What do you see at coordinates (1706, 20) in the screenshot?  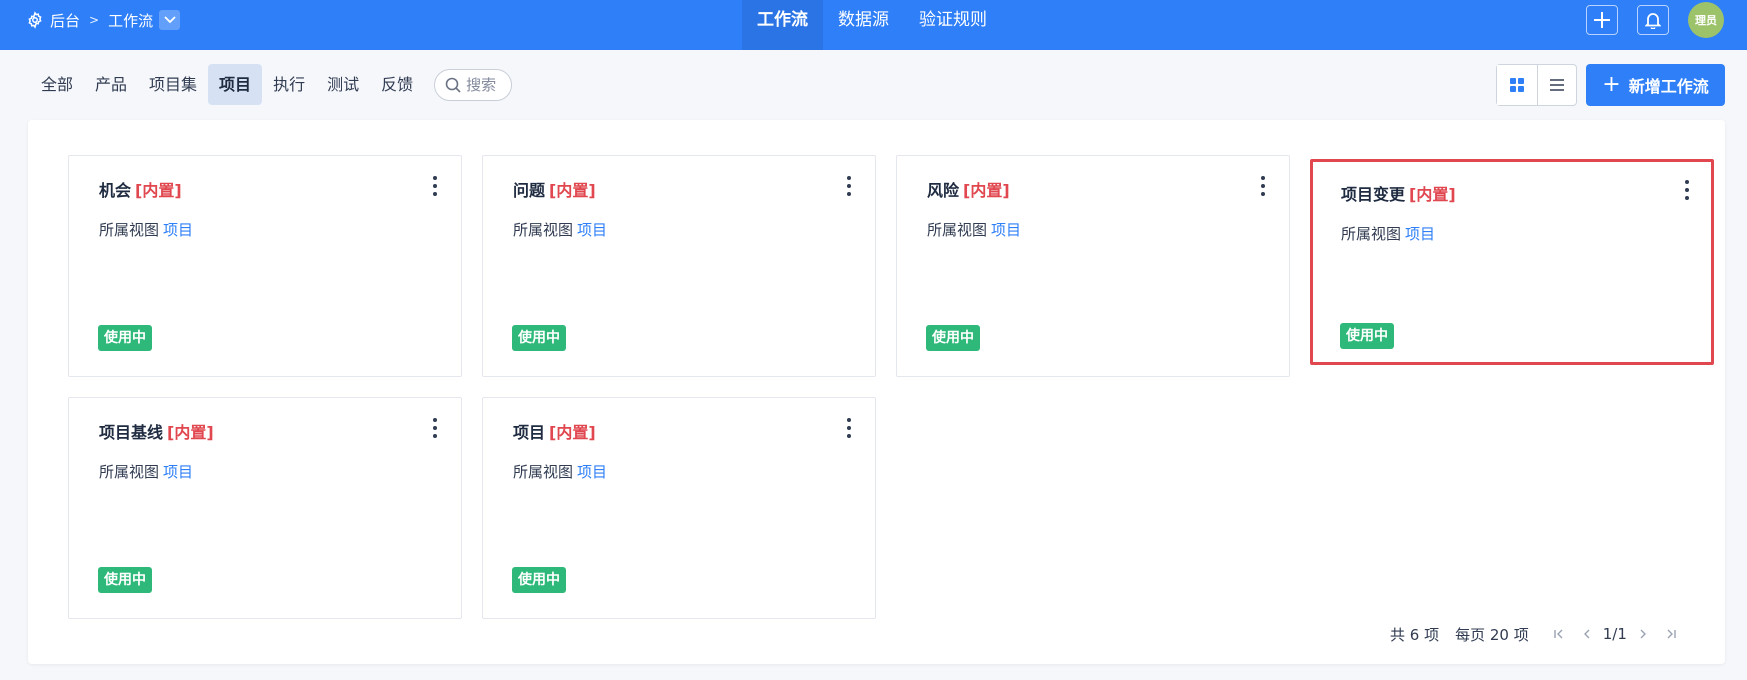 I see `avatar: 理员` at bounding box center [1706, 20].